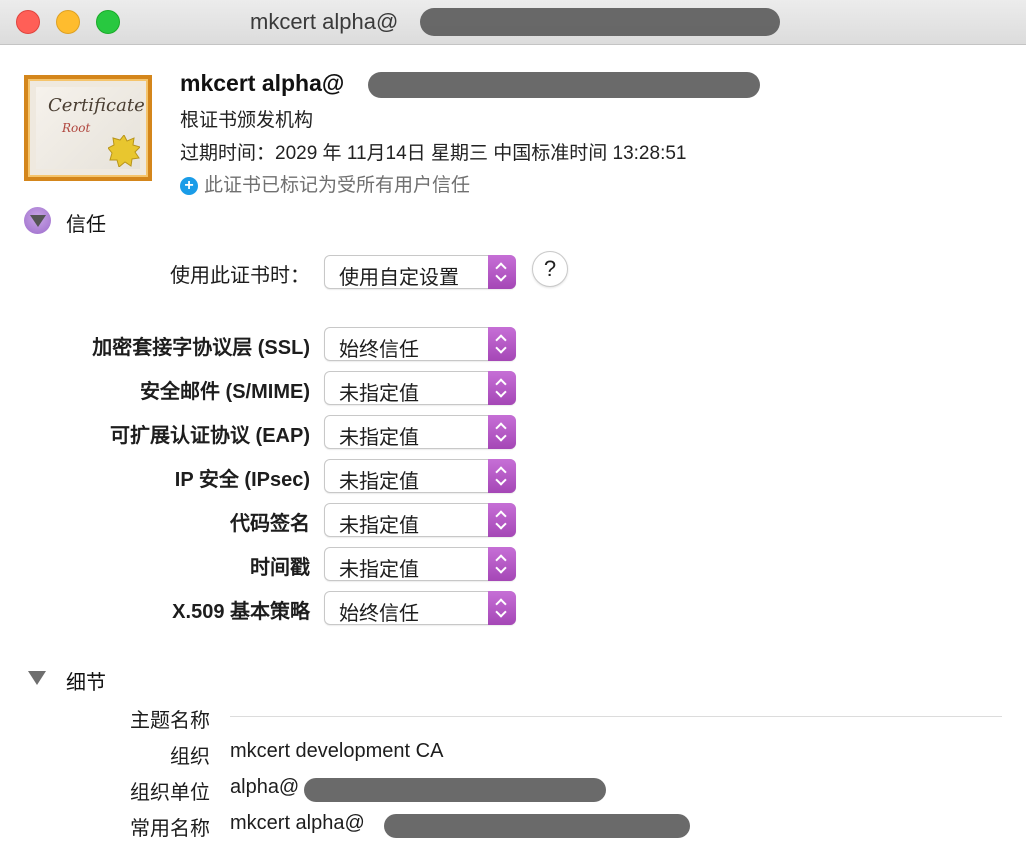  Describe the element at coordinates (37, 220) in the screenshot. I see `trust-disclosure-icon` at that location.